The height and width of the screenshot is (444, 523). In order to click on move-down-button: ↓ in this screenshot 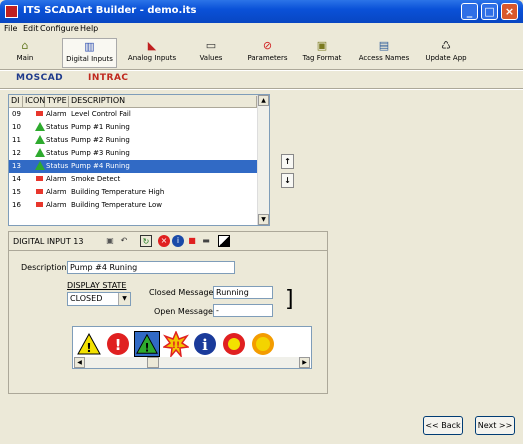, I will do `click(287, 180)`.